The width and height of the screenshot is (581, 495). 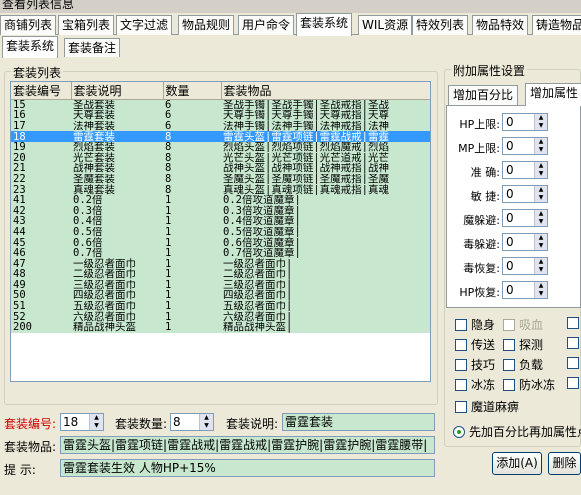 I want to click on tab-item-rules: 物品规则, so click(x=206, y=25).